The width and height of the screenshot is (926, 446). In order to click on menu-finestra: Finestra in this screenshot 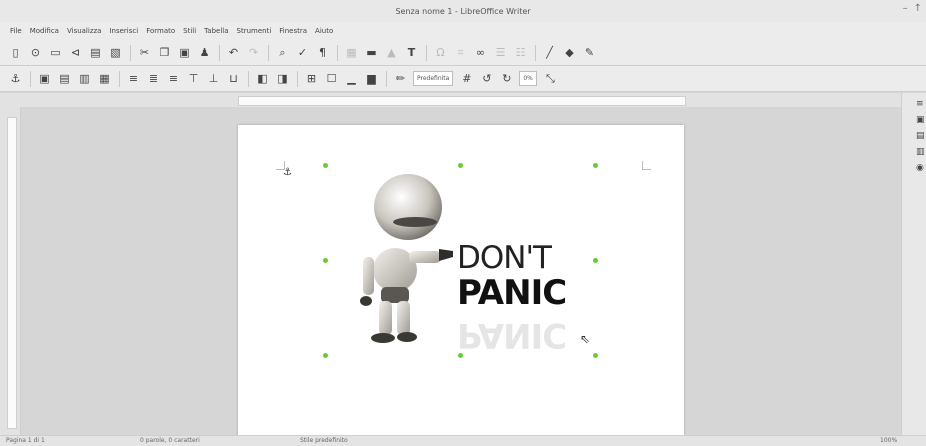, I will do `click(293, 31)`.